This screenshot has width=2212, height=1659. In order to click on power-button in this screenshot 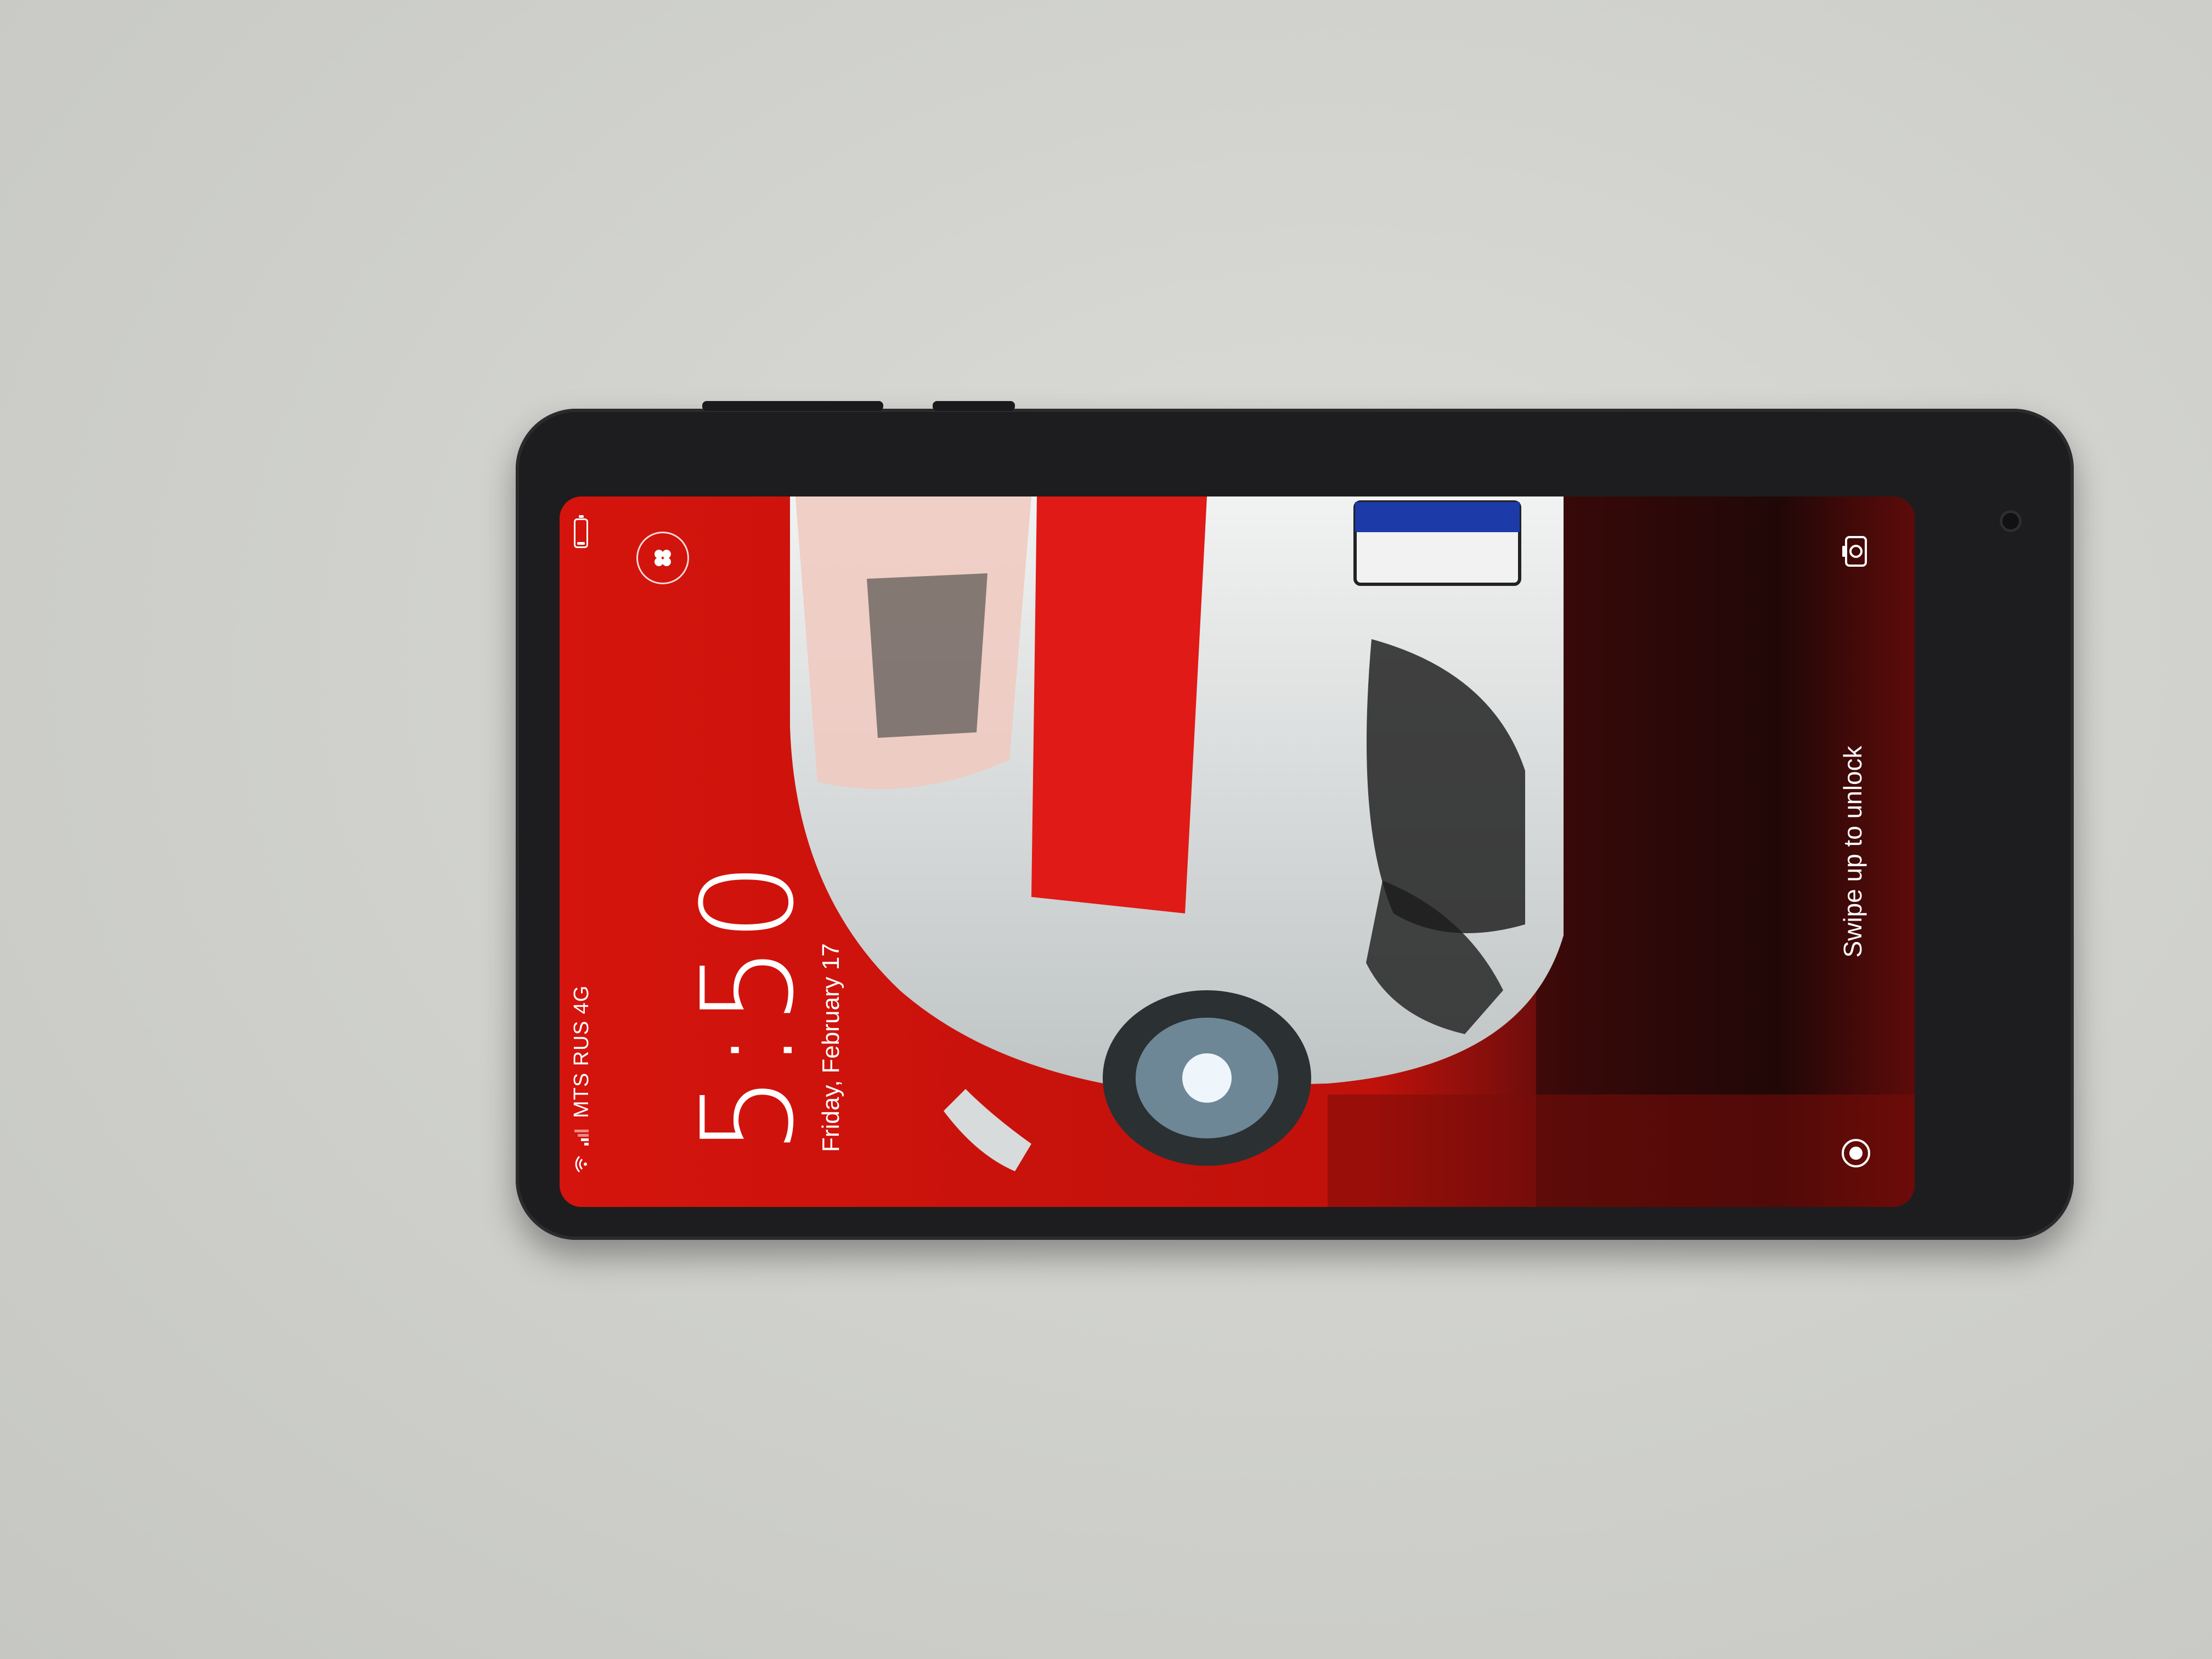, I will do `click(974, 406)`.